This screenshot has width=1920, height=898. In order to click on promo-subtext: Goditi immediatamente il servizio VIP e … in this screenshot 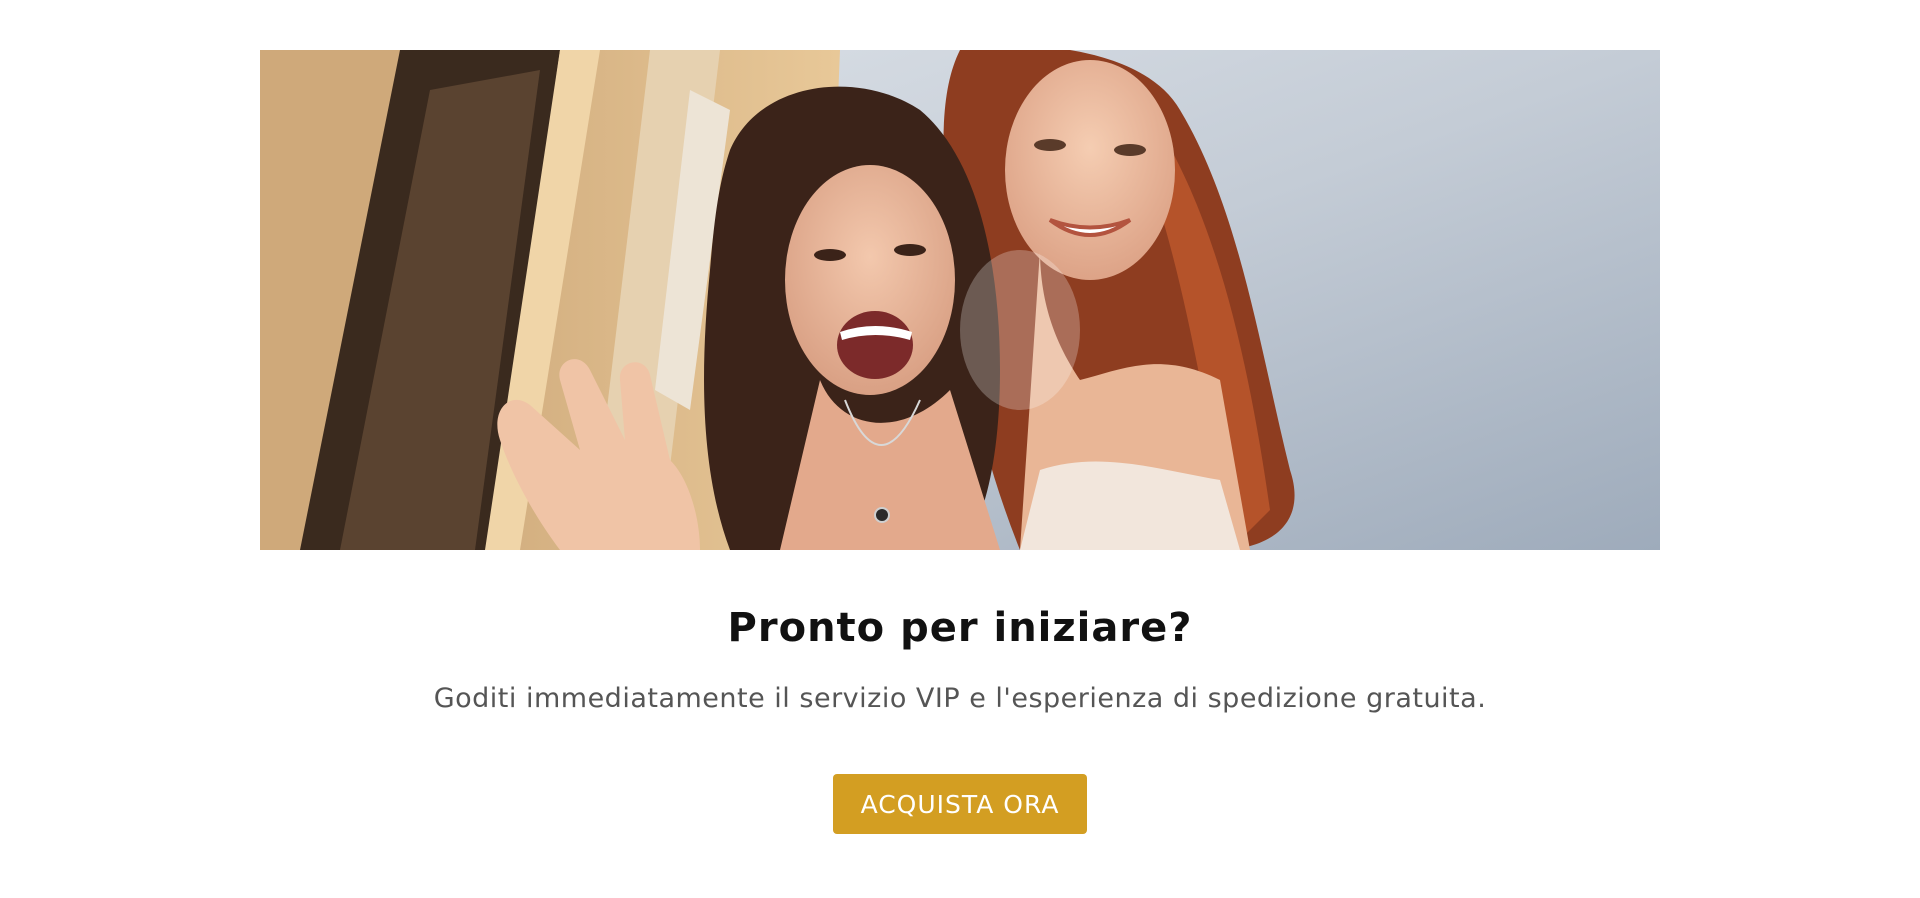, I will do `click(960, 698)`.